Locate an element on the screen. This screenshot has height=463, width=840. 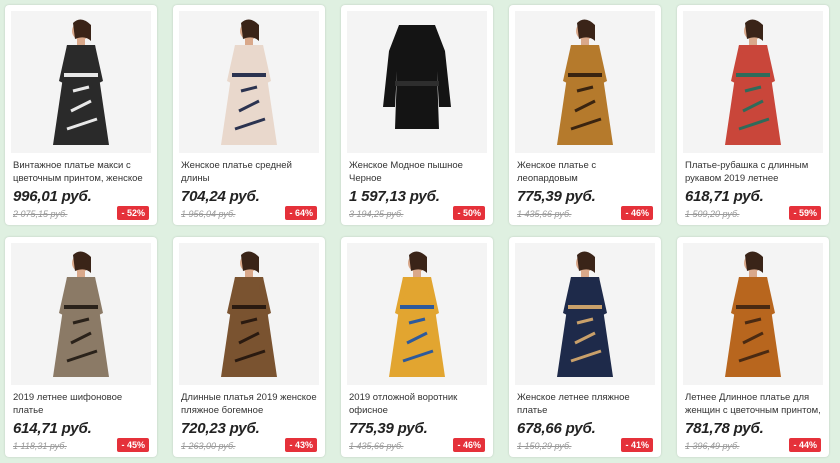
old-price: 1 396,49 руб. is located at coordinates (712, 446).